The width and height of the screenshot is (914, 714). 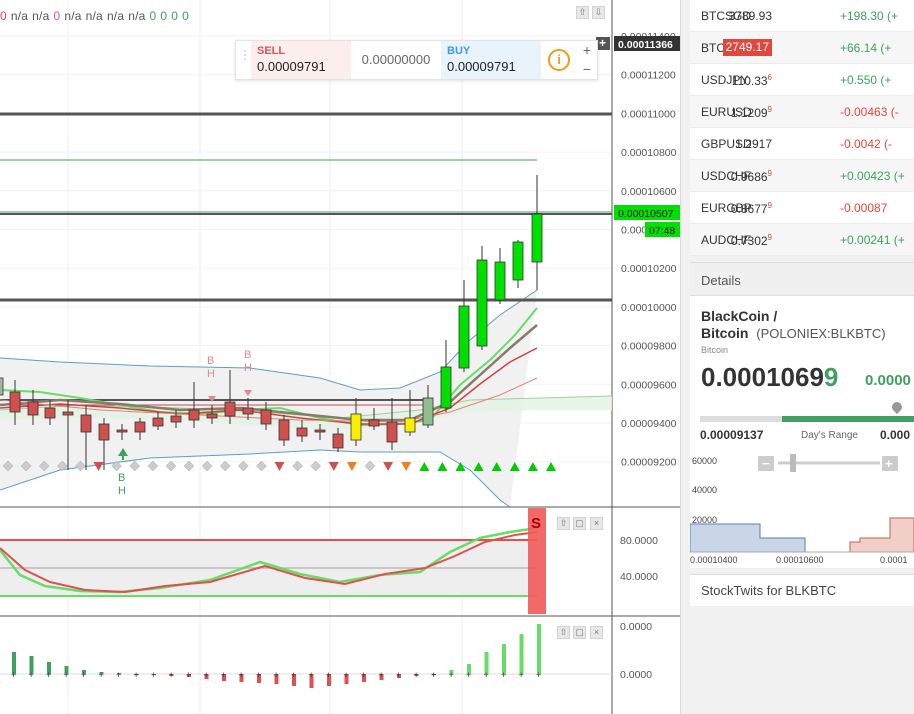 What do you see at coordinates (866, 144) in the screenshot?
I see `watchlist-change: -0.0042 (-` at bounding box center [866, 144].